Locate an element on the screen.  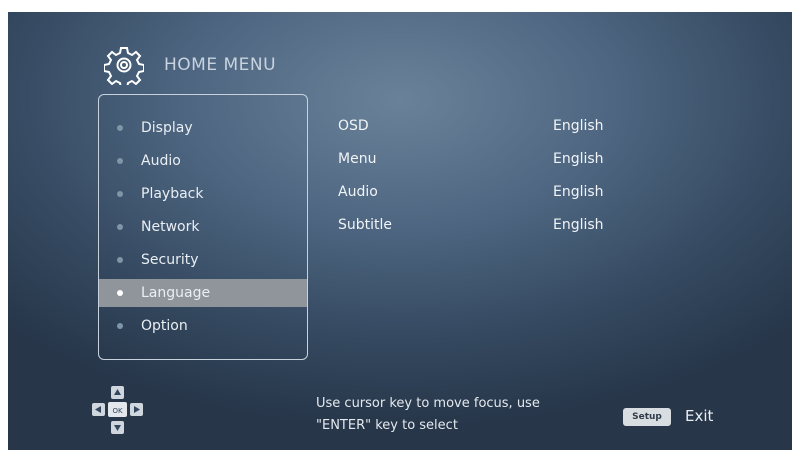
menu-item-network: Network is located at coordinates (203, 227).